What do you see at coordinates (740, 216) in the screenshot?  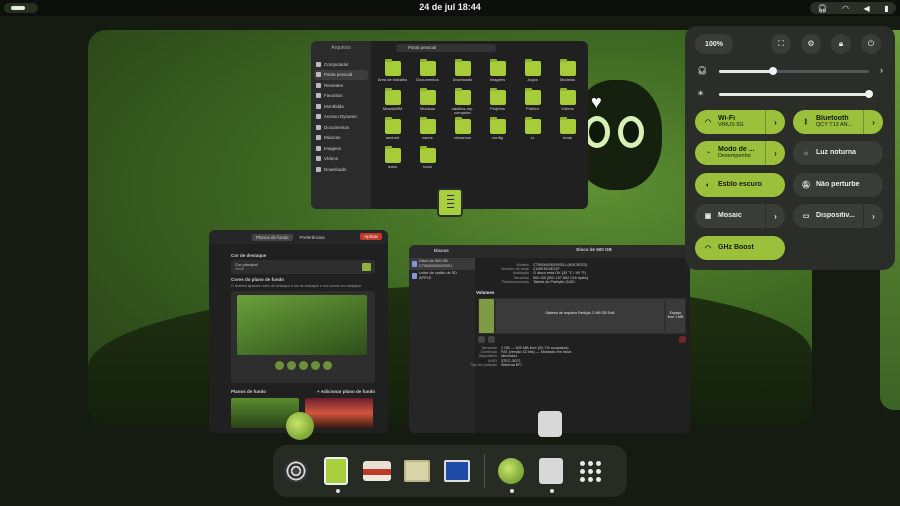 I see `quick-toggle: ▣ Mosaic ›` at bounding box center [740, 216].